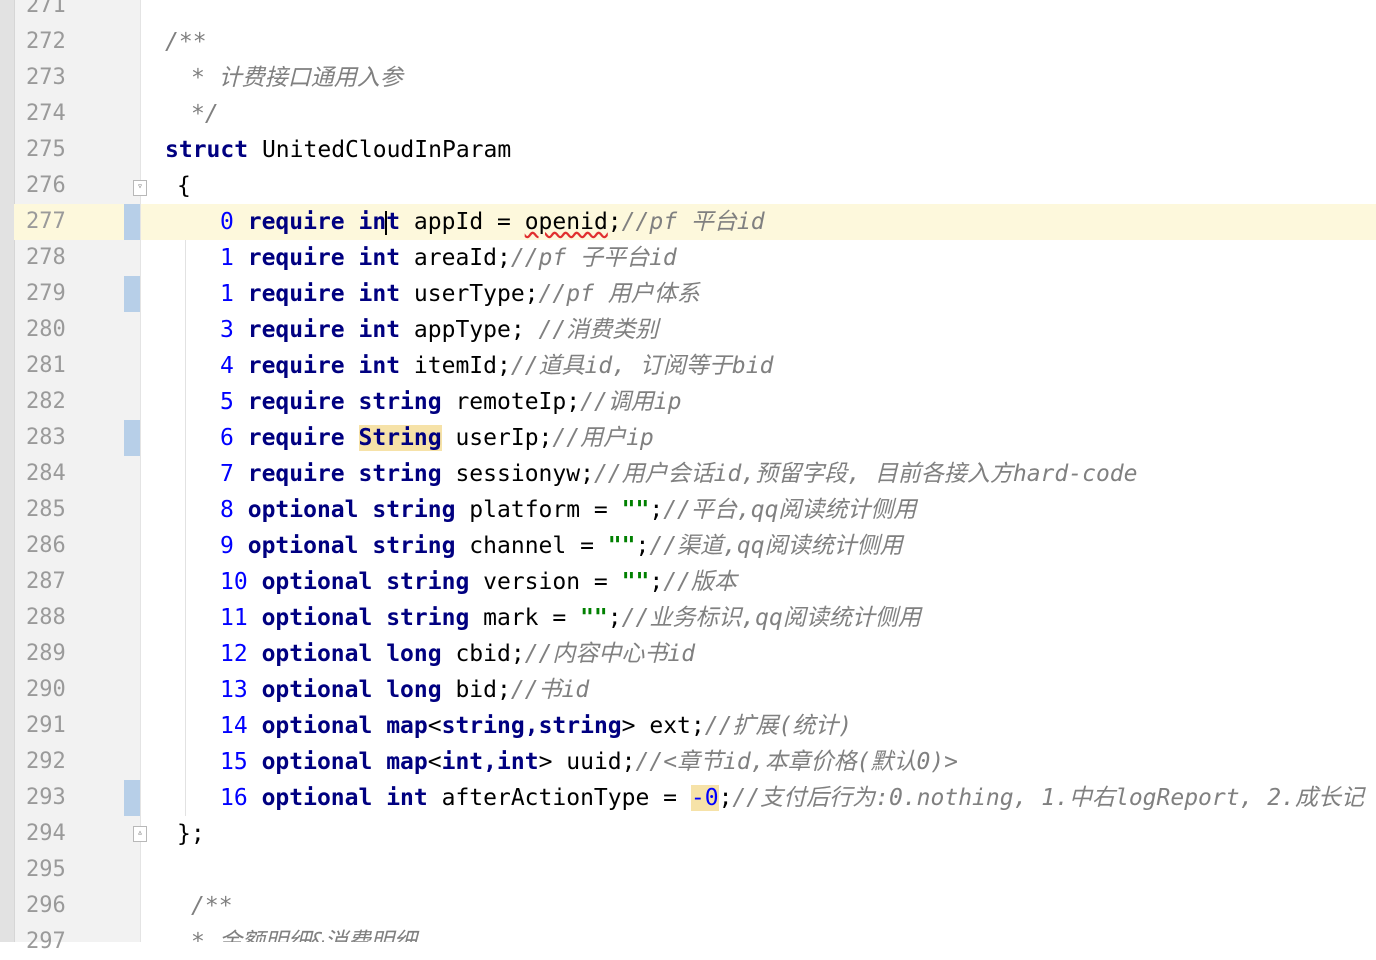 The width and height of the screenshot is (1376, 960). What do you see at coordinates (46, 437) in the screenshot?
I see `line-number: 283` at bounding box center [46, 437].